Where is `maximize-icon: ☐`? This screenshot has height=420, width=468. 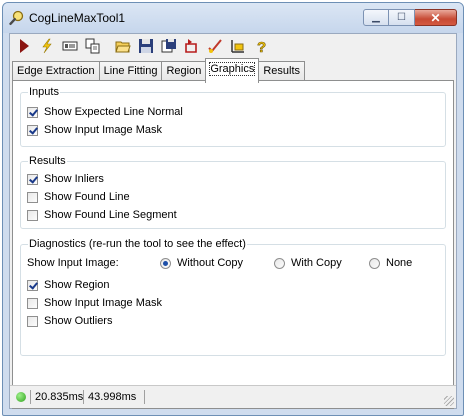
maximize-icon: ☐ is located at coordinates (401, 17).